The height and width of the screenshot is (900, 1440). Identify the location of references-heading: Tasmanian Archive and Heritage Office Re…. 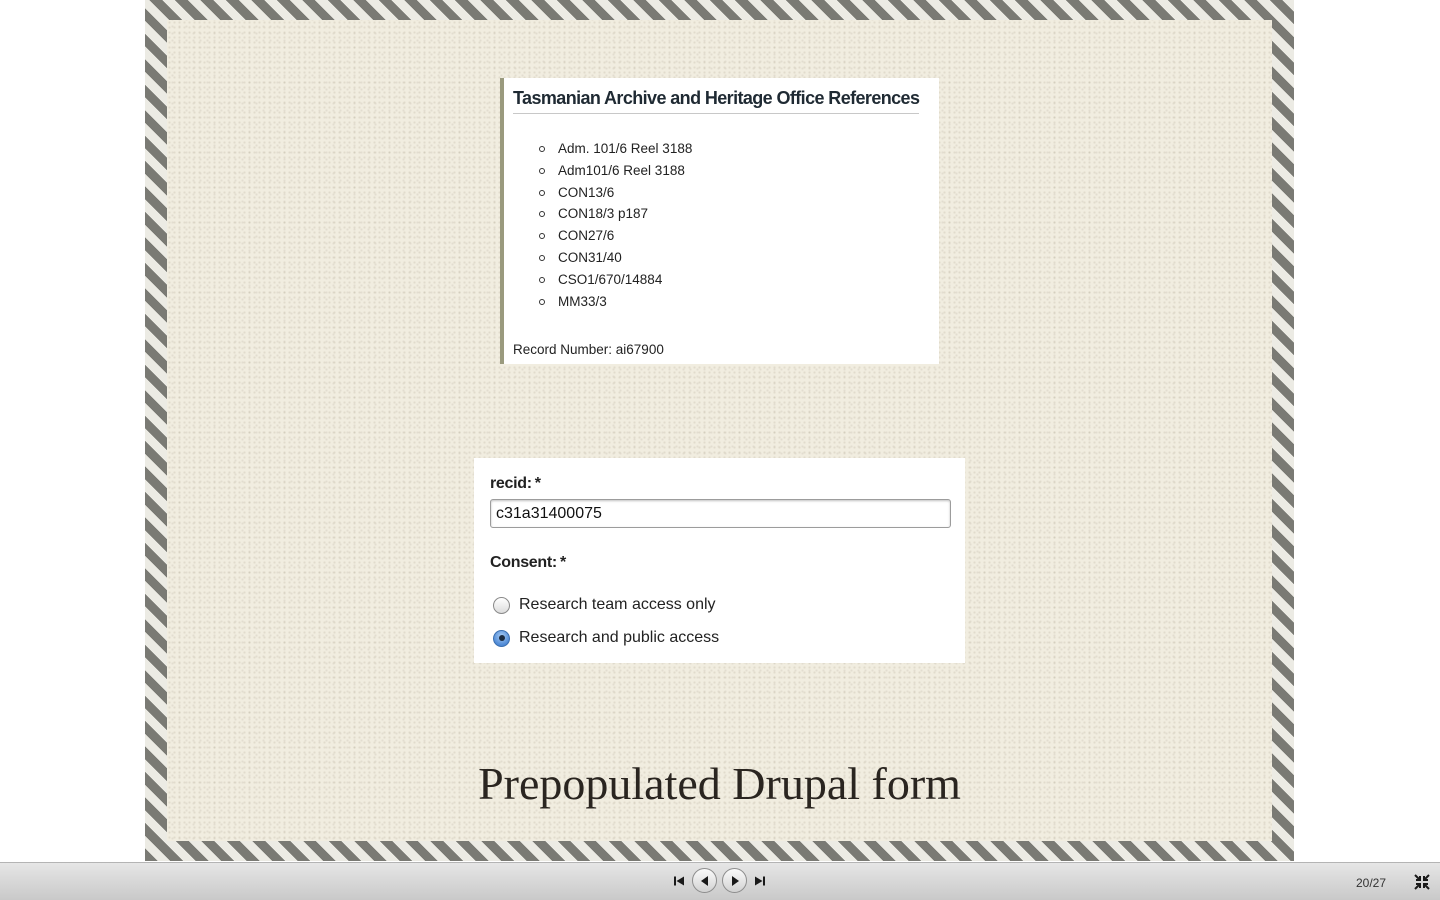
(716, 101).